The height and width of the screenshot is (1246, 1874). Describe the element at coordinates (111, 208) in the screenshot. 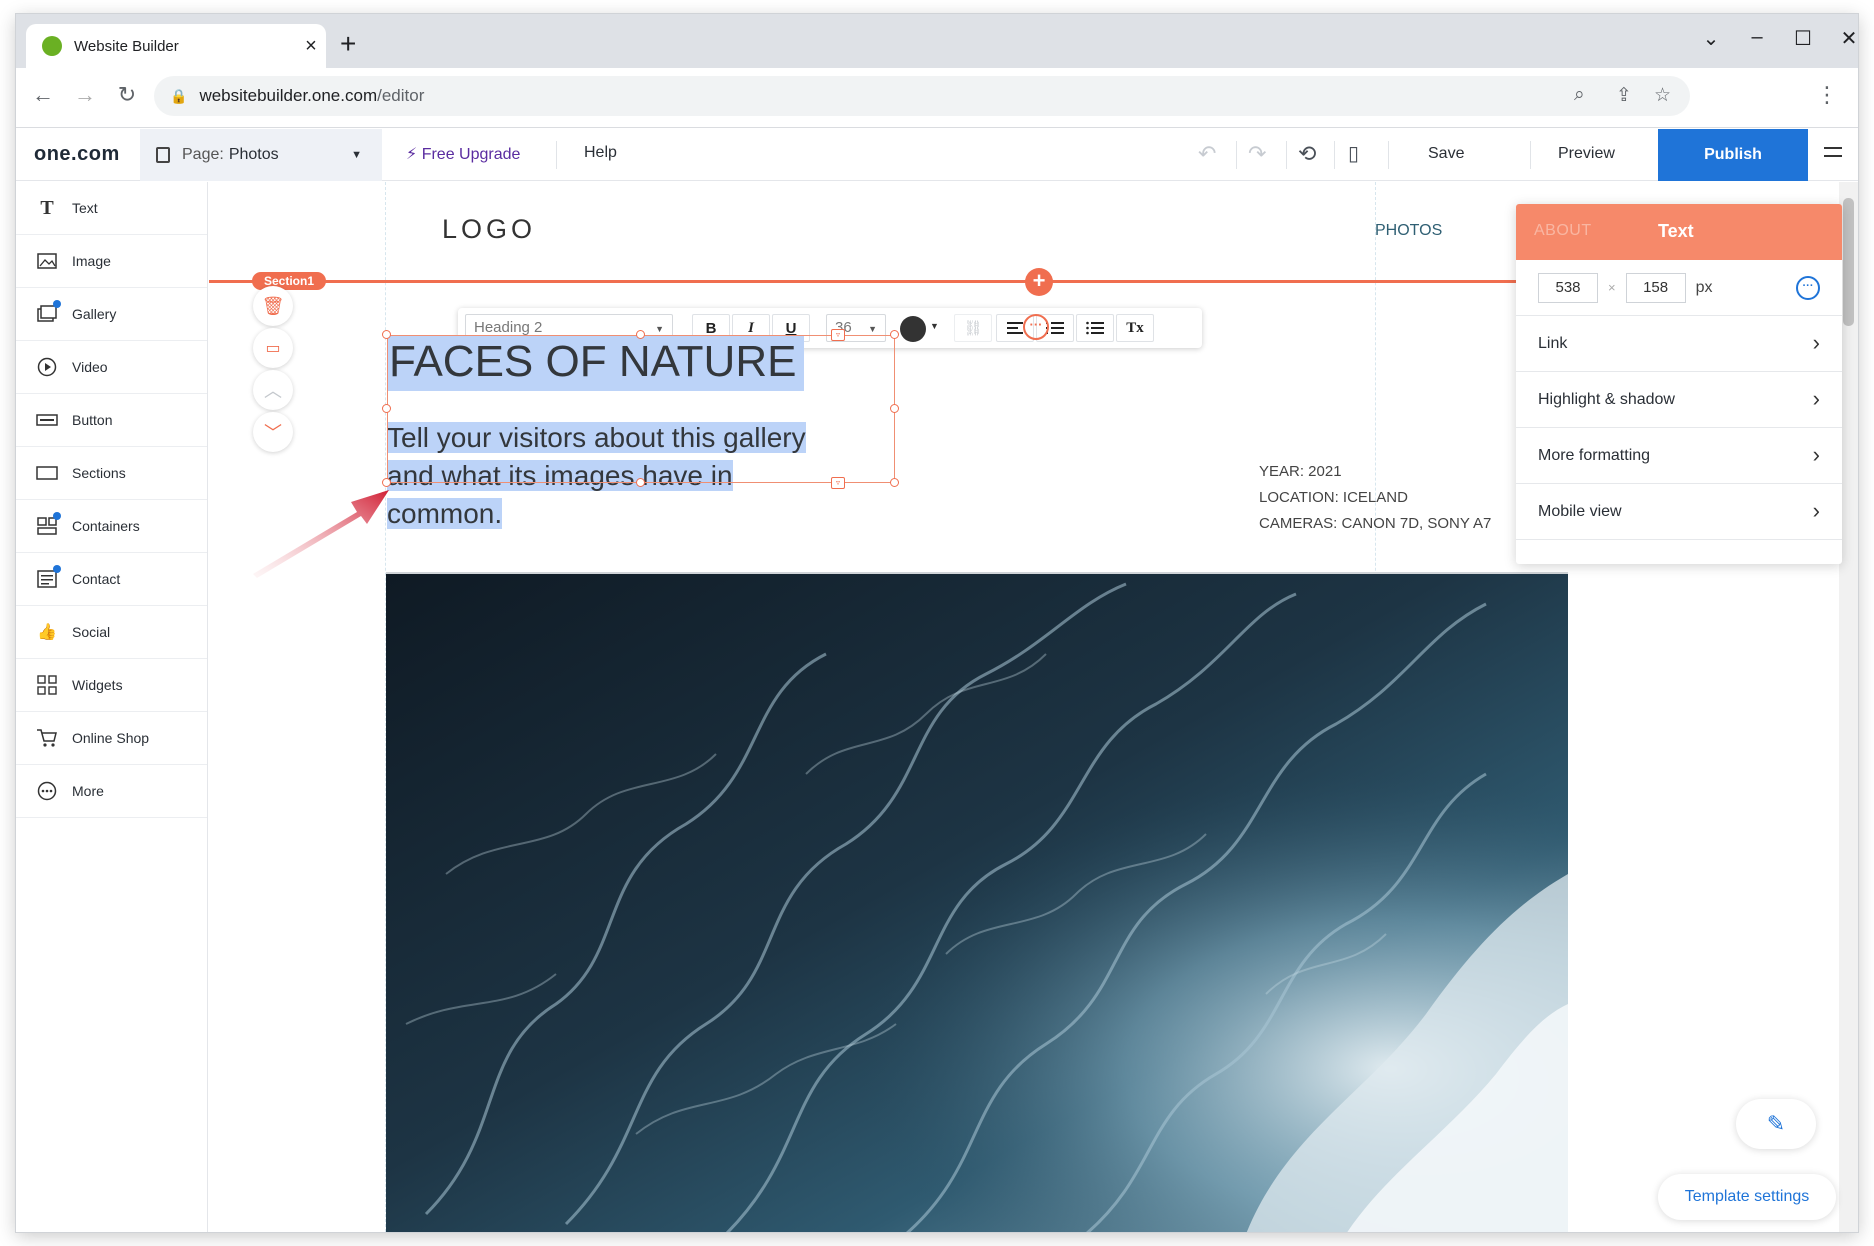

I see `sidebar-item-text: T Text` at that location.